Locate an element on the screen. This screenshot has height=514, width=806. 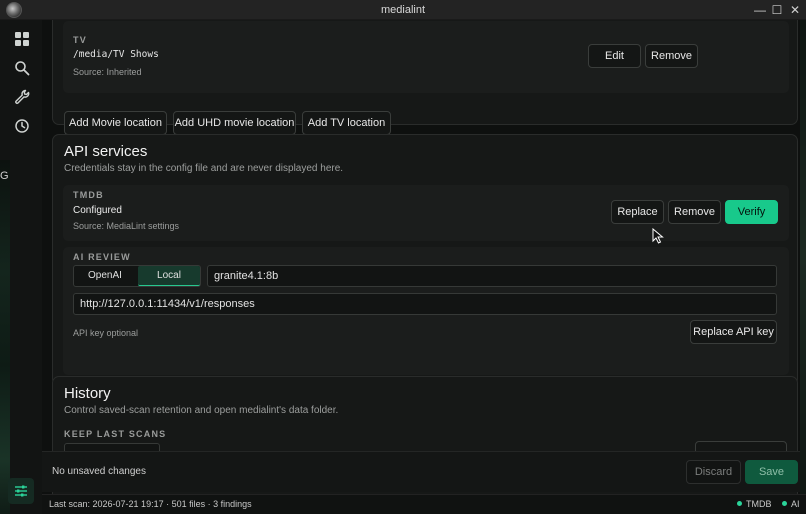
api-services-title: API services is located at coordinates (106, 151).